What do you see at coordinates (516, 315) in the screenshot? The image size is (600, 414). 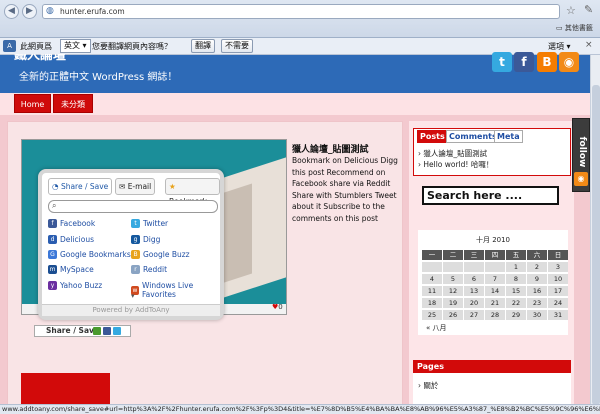 I see `calendar-day: 29` at bounding box center [516, 315].